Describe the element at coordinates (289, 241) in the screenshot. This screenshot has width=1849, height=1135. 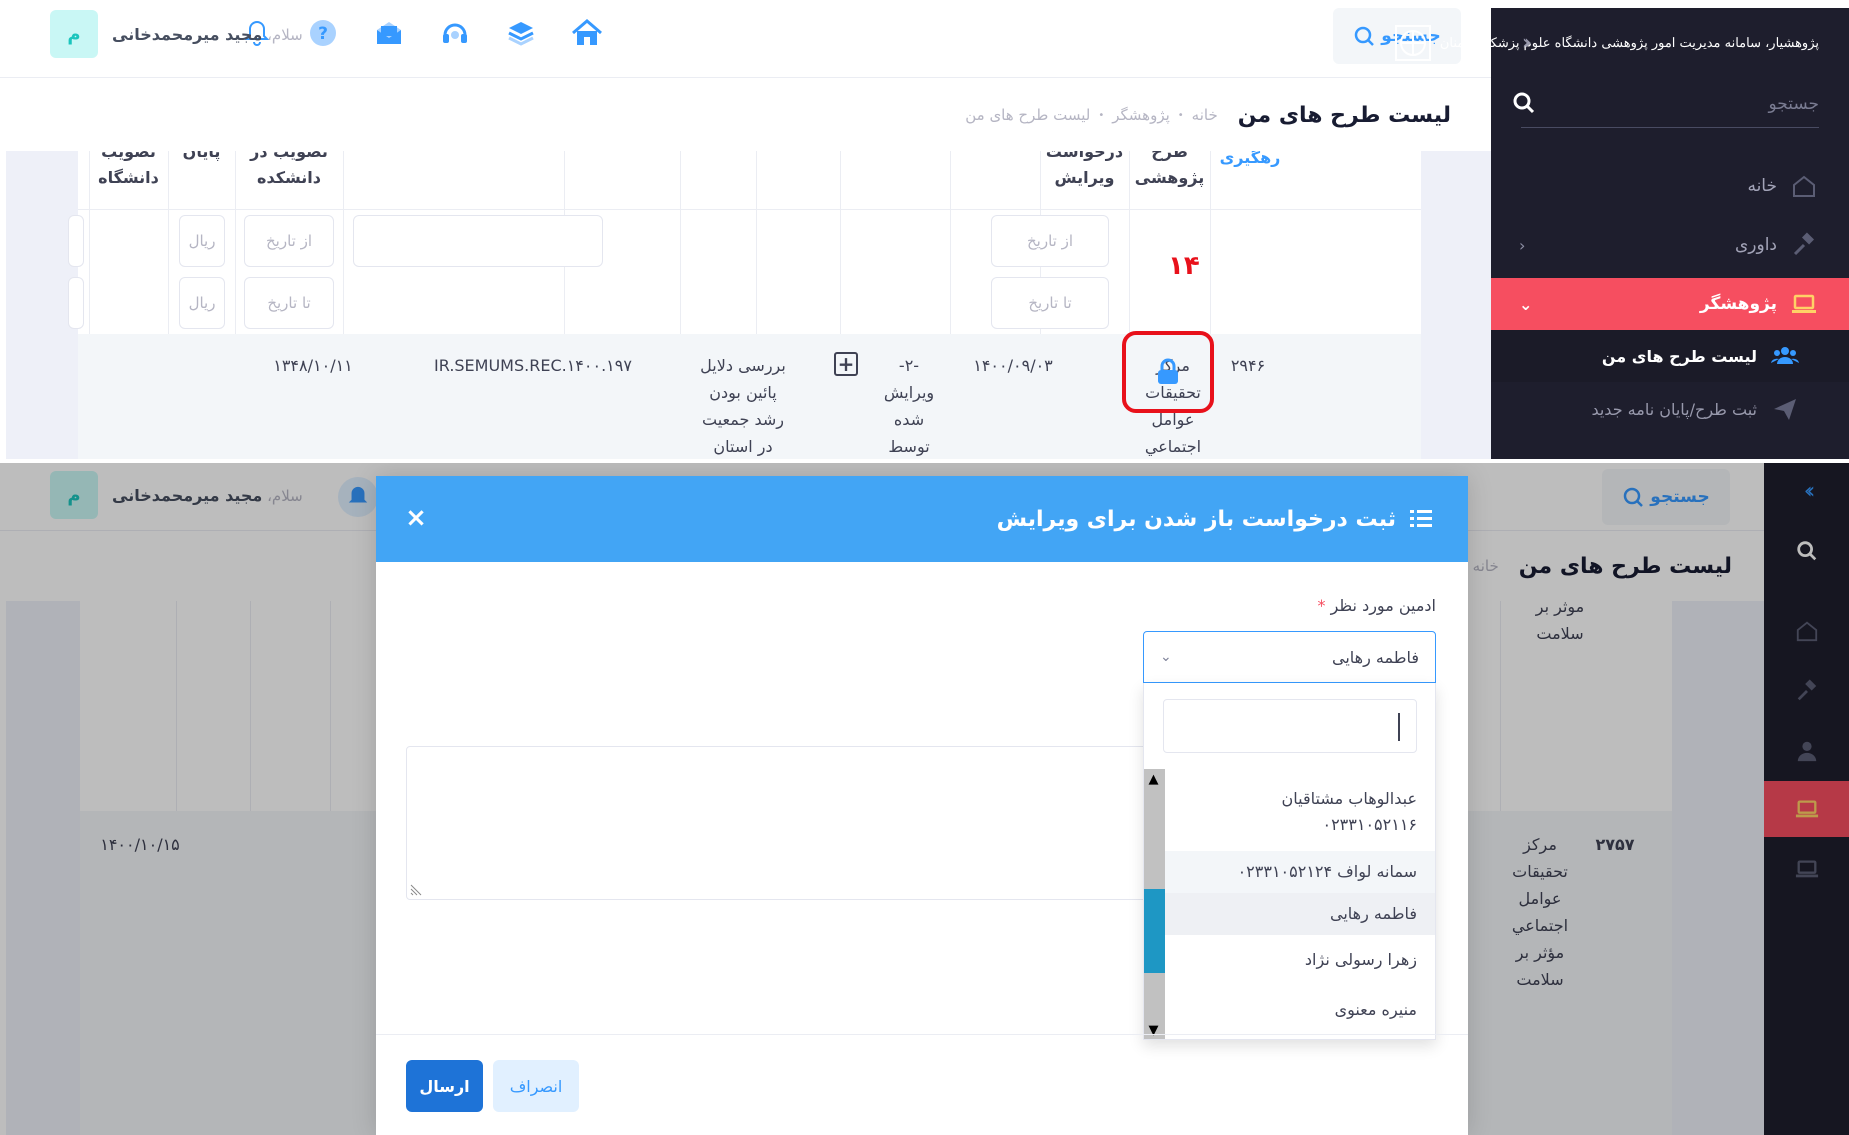
I see `filter-faculty-from-date: از تاریخ` at that location.